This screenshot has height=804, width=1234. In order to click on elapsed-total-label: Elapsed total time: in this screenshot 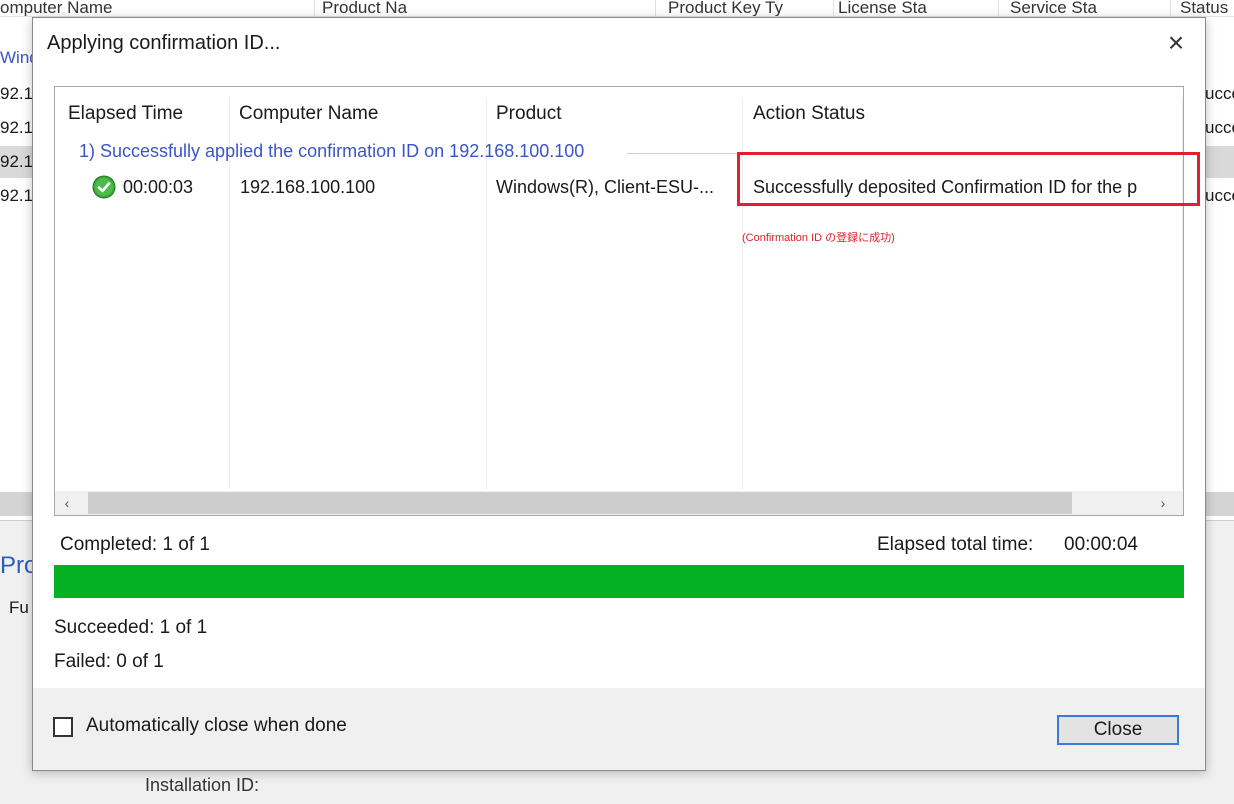, I will do `click(955, 544)`.